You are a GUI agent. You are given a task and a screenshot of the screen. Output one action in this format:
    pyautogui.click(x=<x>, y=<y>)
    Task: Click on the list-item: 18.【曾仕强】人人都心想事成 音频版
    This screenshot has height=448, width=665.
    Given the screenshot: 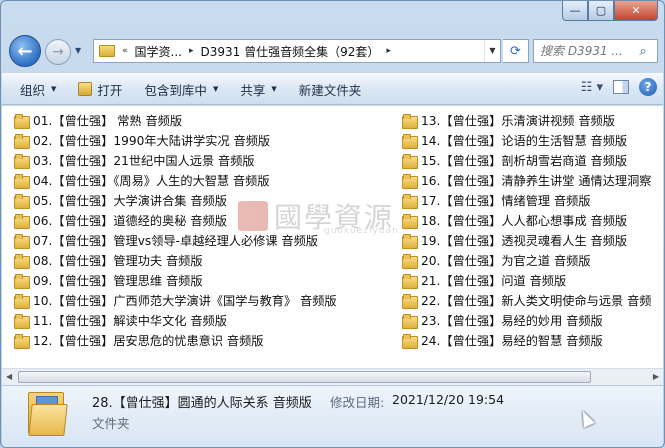 What is the action you would take?
    pyautogui.click(x=514, y=220)
    